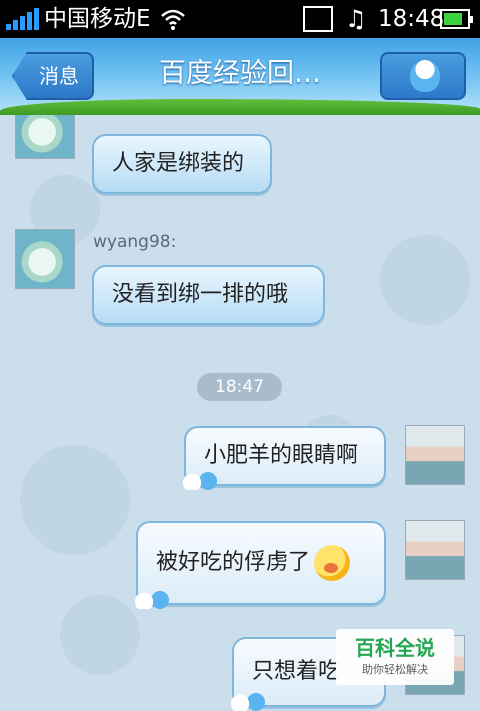 This screenshot has width=480, height=711. Describe the element at coordinates (318, 19) in the screenshot. I see `gallery-icon` at that location.